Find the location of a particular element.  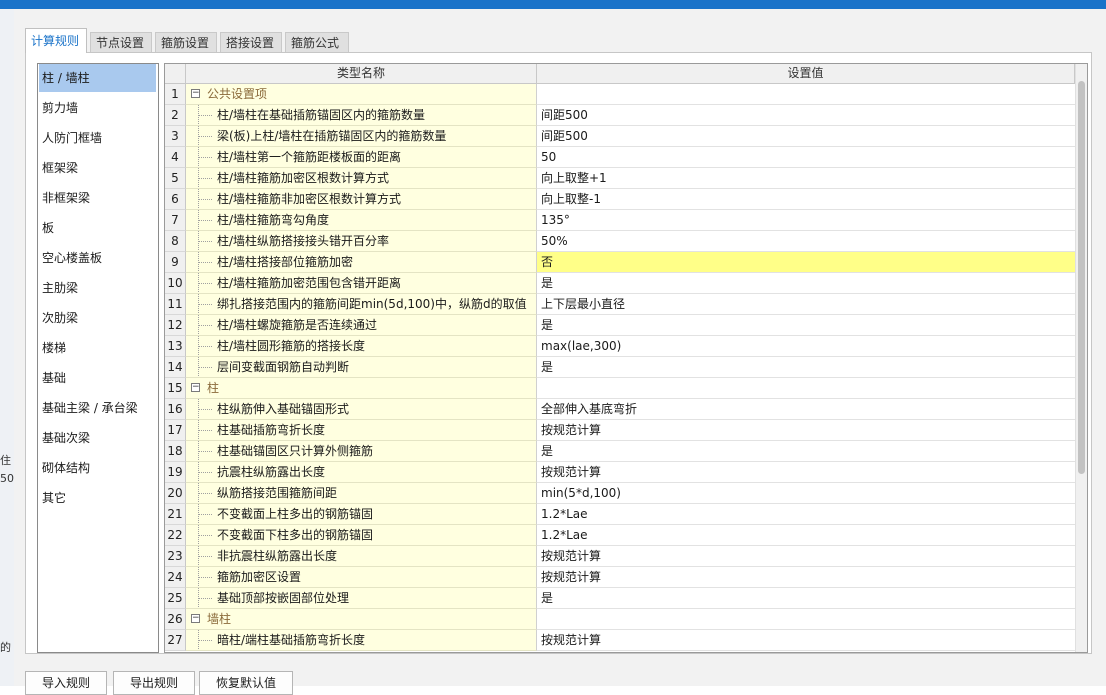

category-item: 非框架梁 is located at coordinates (97, 198).